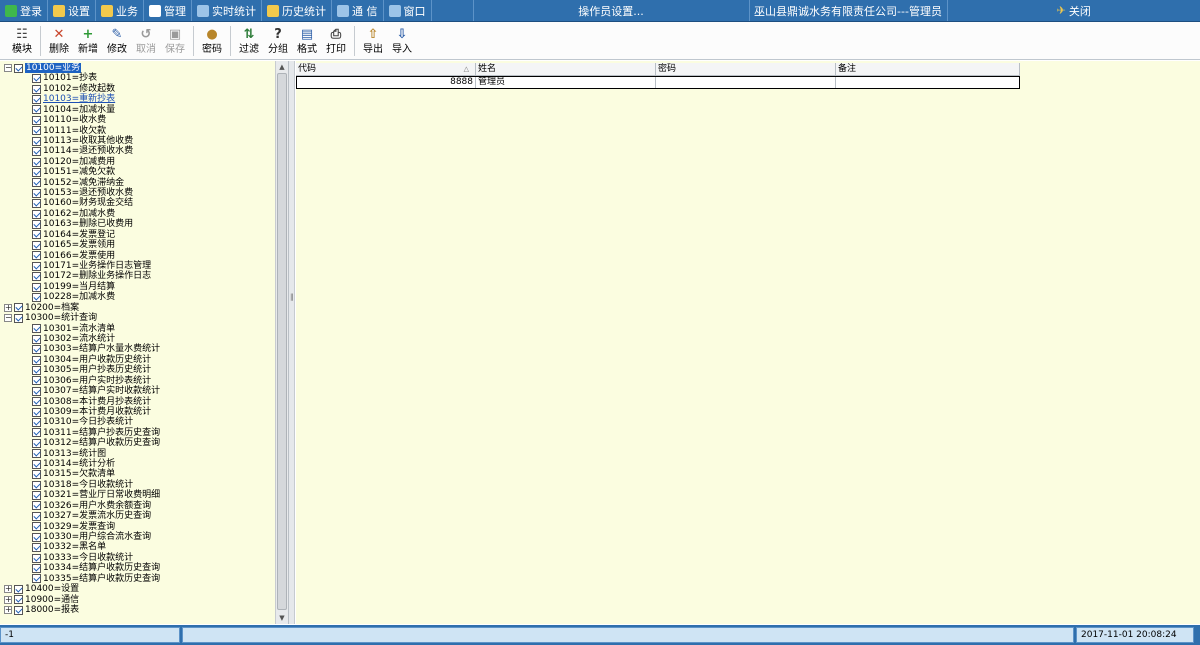 The image size is (1200, 645). What do you see at coordinates (139, 287) in the screenshot?
I see `tree-leaf-node: 10199=当月结算` at bounding box center [139, 287].